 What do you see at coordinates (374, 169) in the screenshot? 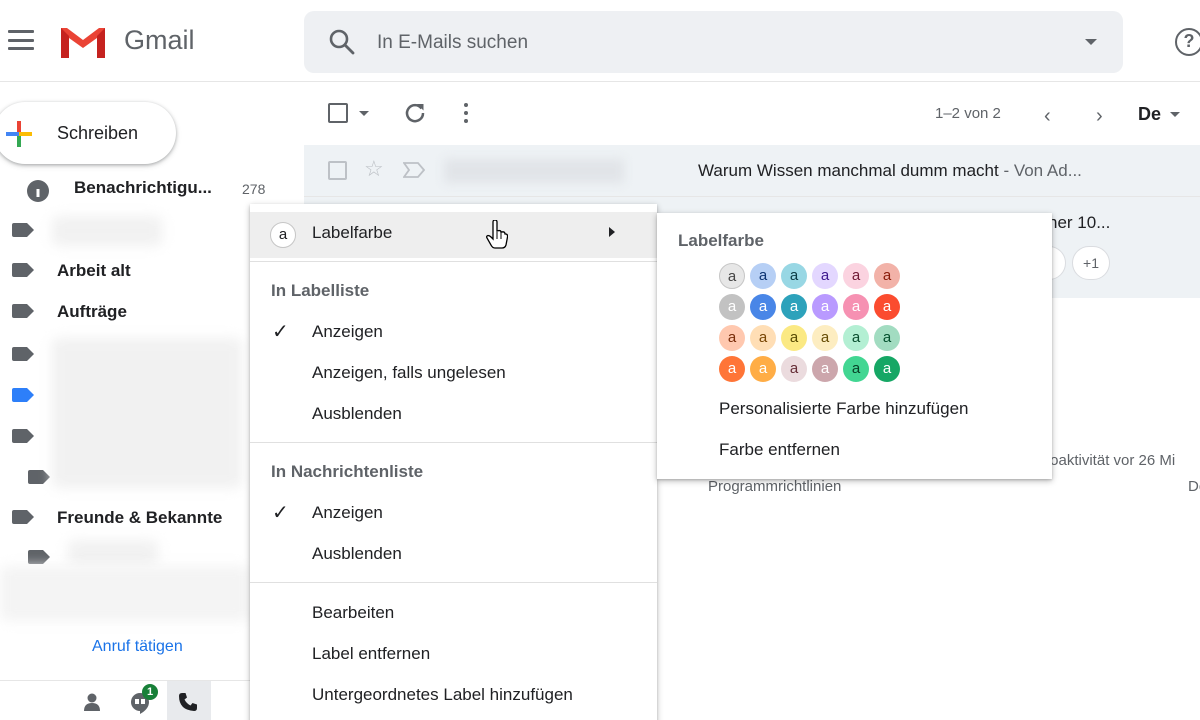
I see `star-icon: ☆` at bounding box center [374, 169].